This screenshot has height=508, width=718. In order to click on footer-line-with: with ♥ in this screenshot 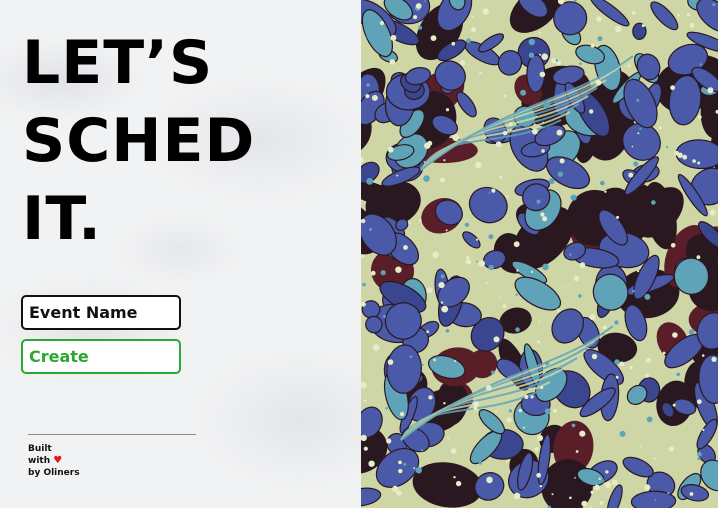, I will do `click(54, 461)`.